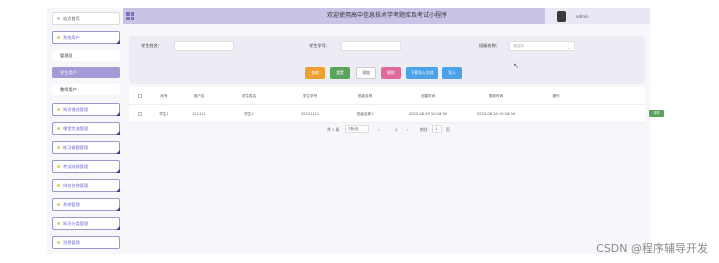 The height and width of the screenshot is (263, 719). What do you see at coordinates (58, 185) in the screenshot?
I see `ranking-icon` at bounding box center [58, 185].